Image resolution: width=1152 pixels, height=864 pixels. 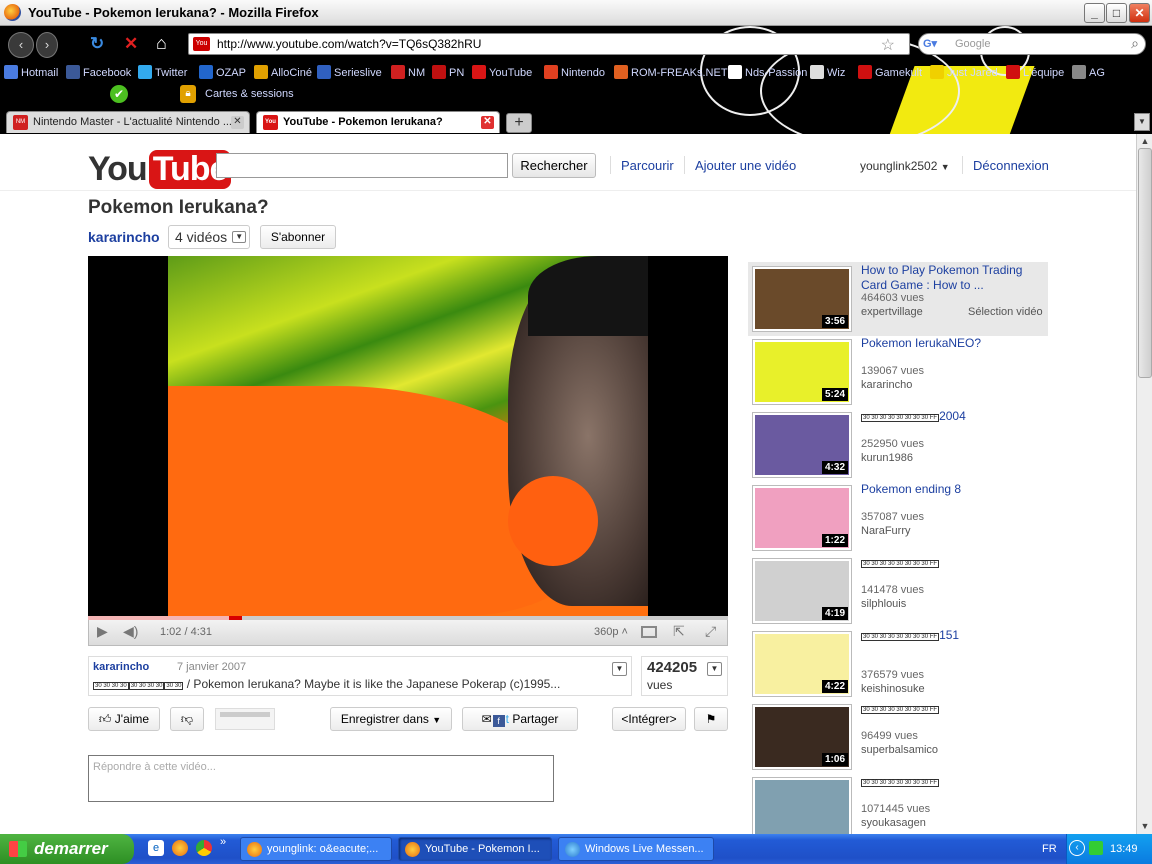 I want to click on language-indicator: FR, so click(x=1049, y=849).